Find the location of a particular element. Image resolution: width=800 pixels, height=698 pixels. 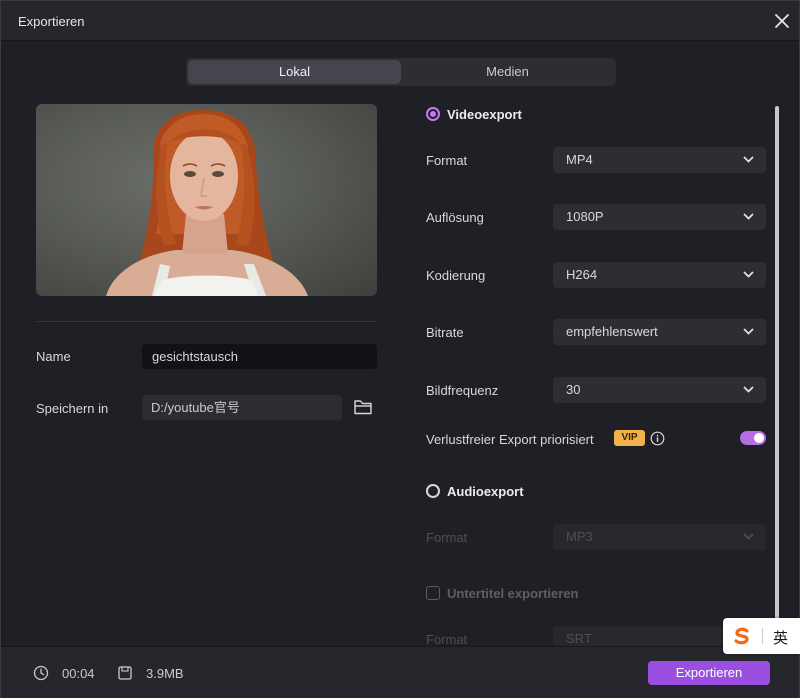

preview-portrait-image is located at coordinates (207, 202).